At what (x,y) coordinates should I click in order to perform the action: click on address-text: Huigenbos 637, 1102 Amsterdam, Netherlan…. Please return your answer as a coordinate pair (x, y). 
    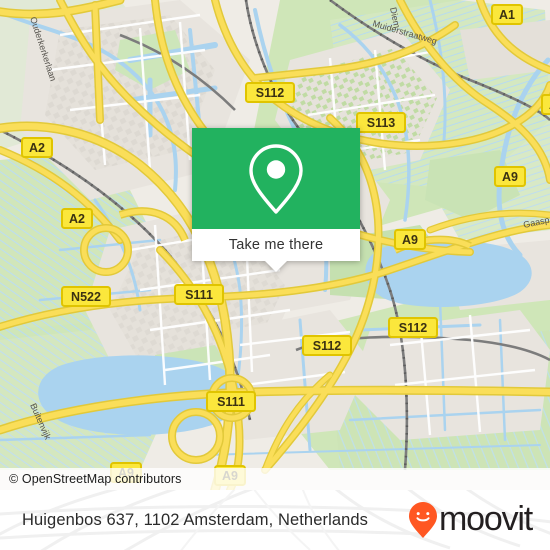
    Looking at the image, I should click on (195, 519).